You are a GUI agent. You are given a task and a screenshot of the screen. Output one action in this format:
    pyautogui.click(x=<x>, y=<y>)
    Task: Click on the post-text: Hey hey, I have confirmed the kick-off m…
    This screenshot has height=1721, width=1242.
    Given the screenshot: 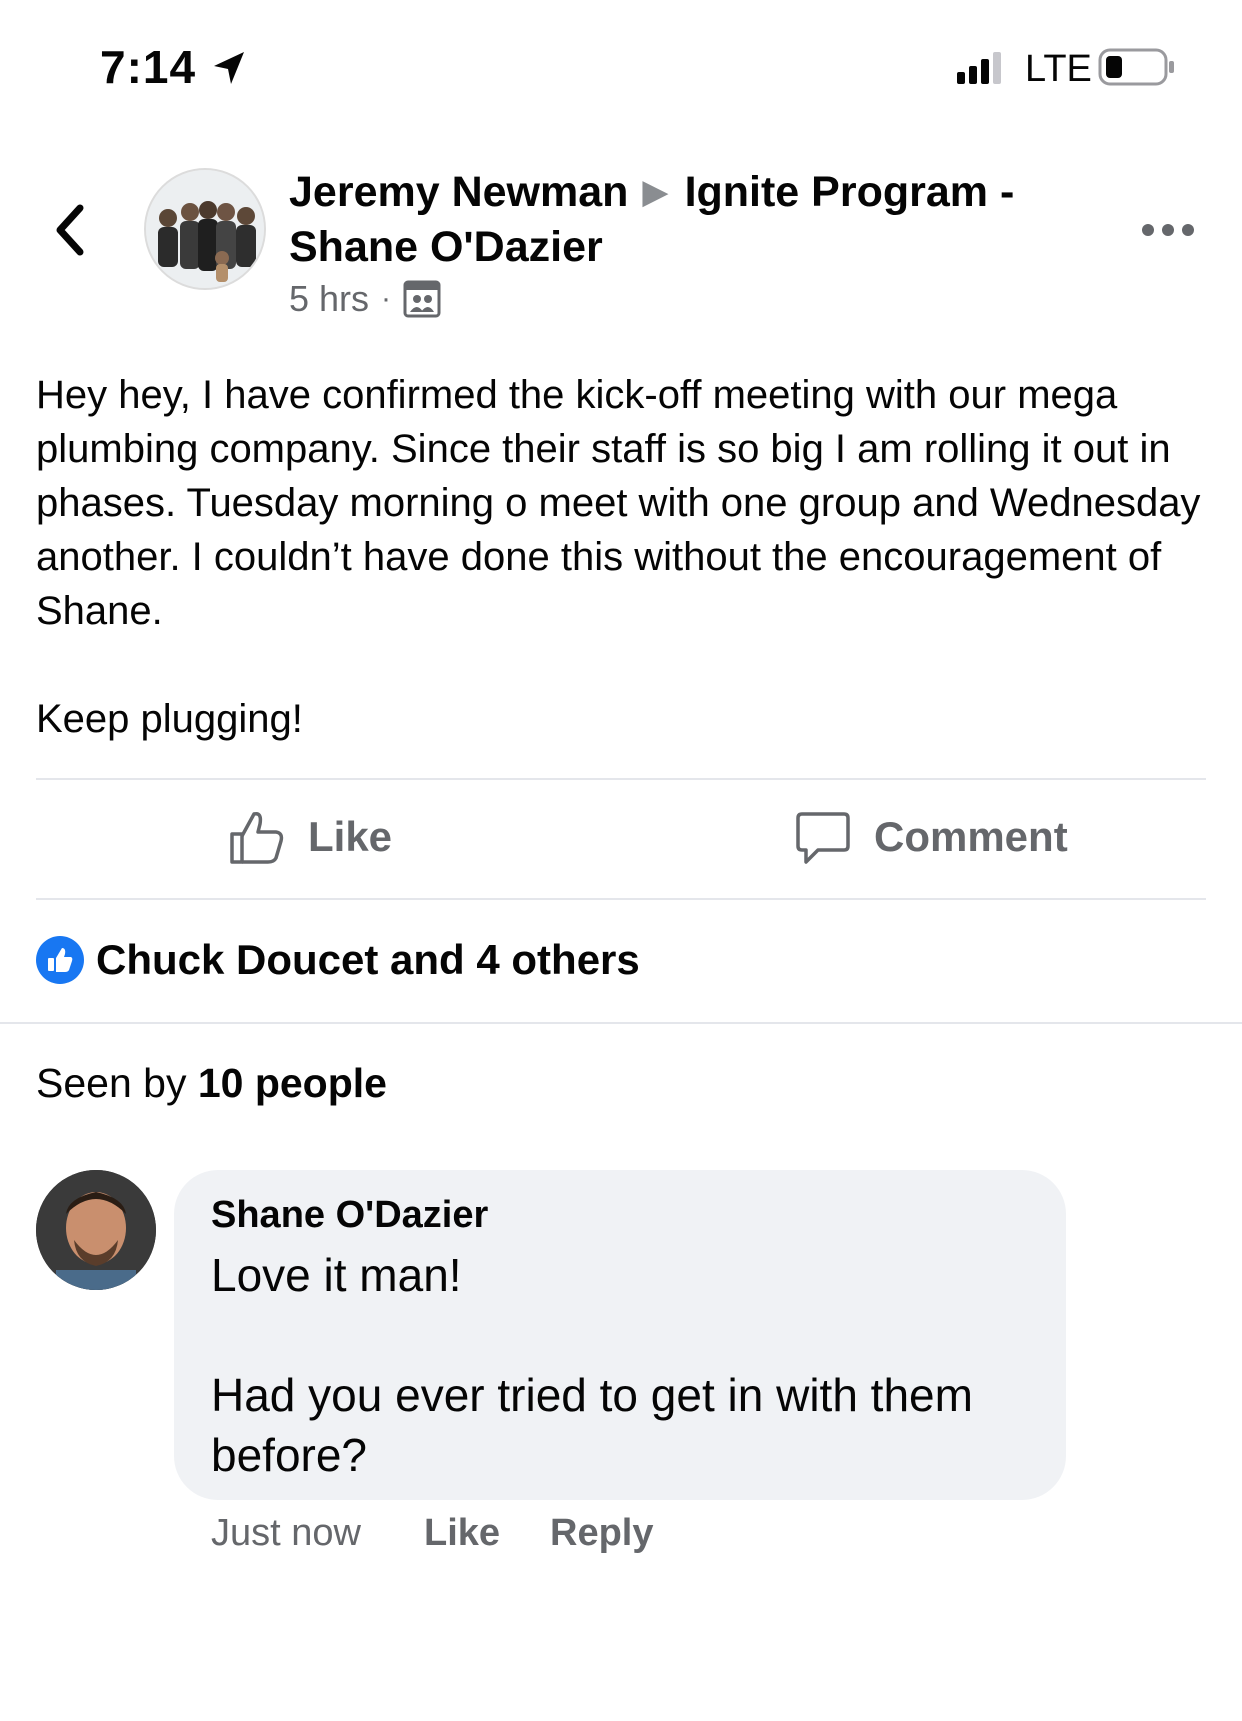 What is the action you would take?
    pyautogui.click(x=618, y=503)
    